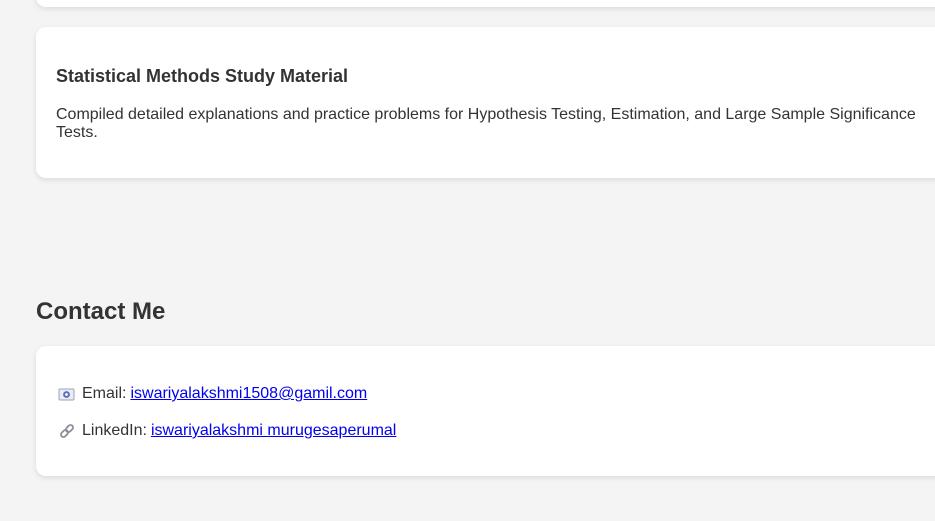 This screenshot has width=935, height=521. I want to click on project-title: Statistical Methods Study Material, so click(202, 76).